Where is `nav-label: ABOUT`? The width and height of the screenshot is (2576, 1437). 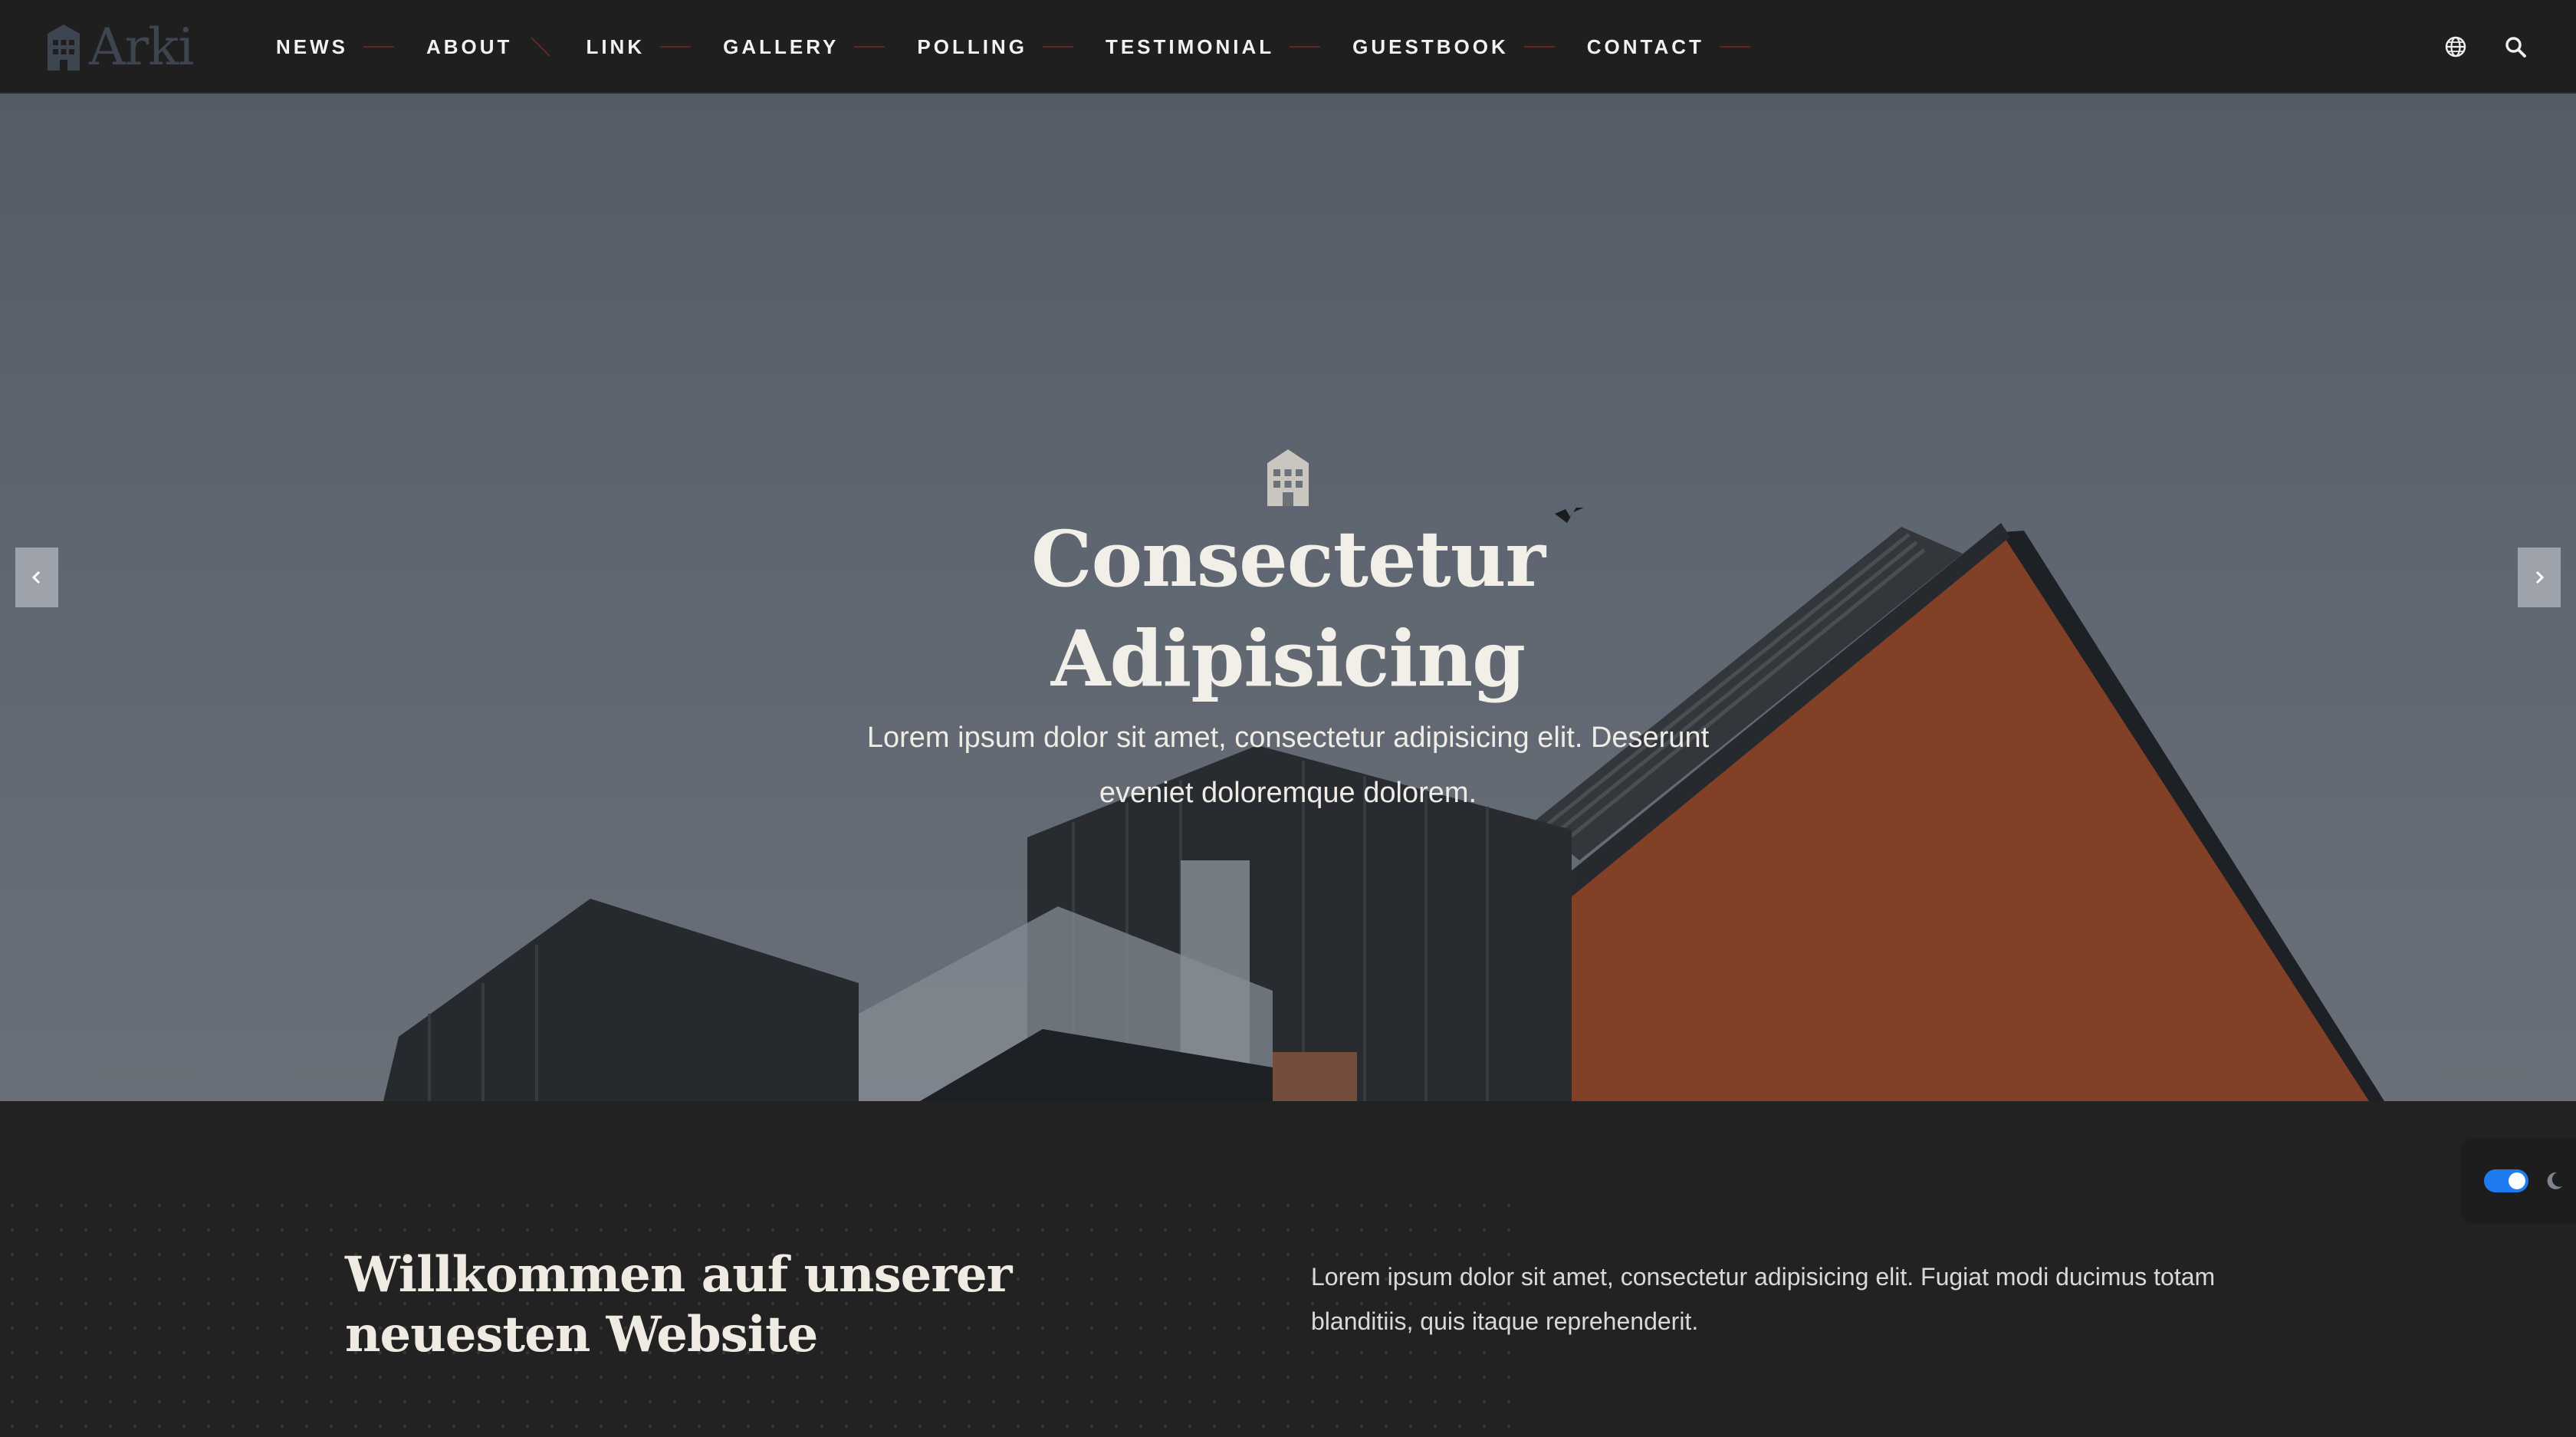 nav-label: ABOUT is located at coordinates (470, 46).